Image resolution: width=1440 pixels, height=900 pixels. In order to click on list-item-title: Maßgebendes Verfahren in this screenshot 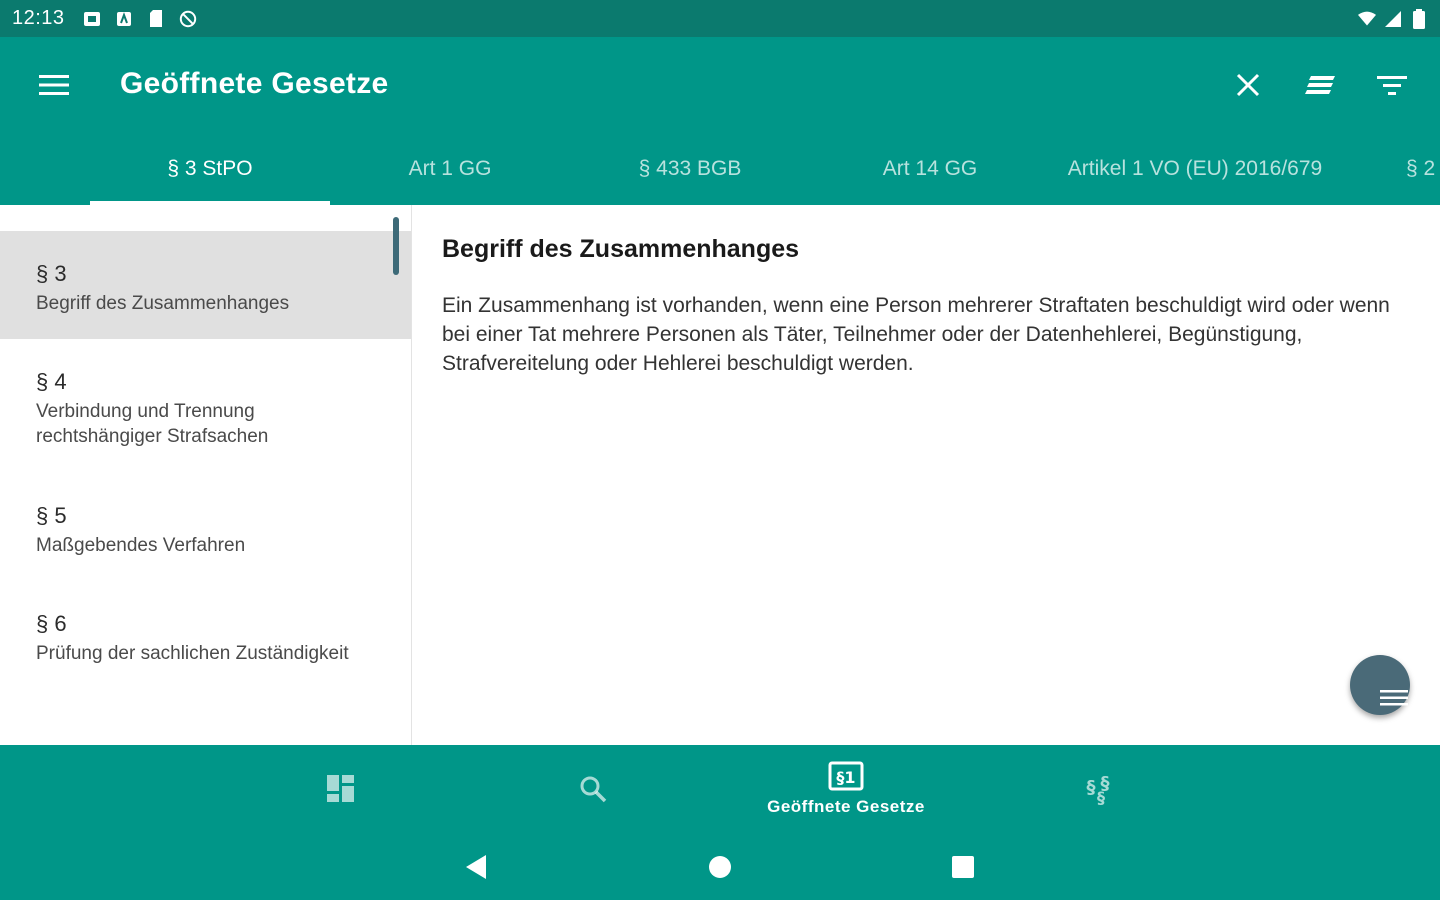, I will do `click(141, 545)`.